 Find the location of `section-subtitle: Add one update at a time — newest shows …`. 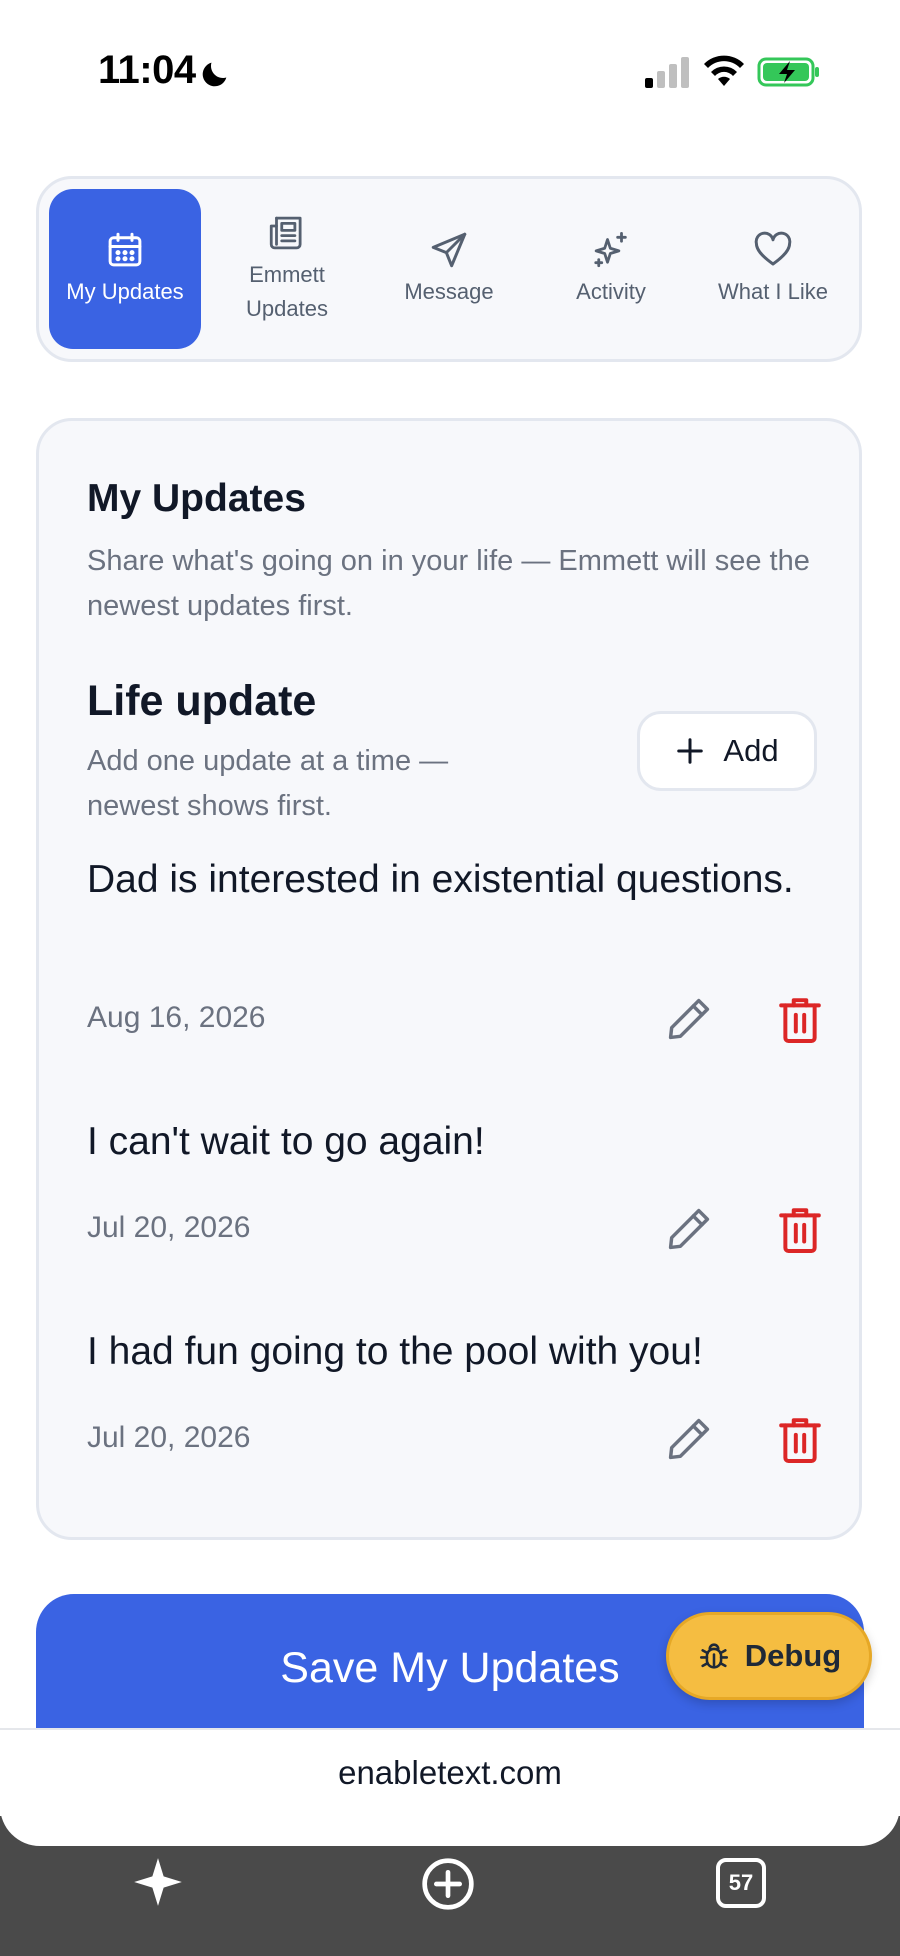

section-subtitle: Add one update at a time — newest shows … is located at coordinates (268, 783).